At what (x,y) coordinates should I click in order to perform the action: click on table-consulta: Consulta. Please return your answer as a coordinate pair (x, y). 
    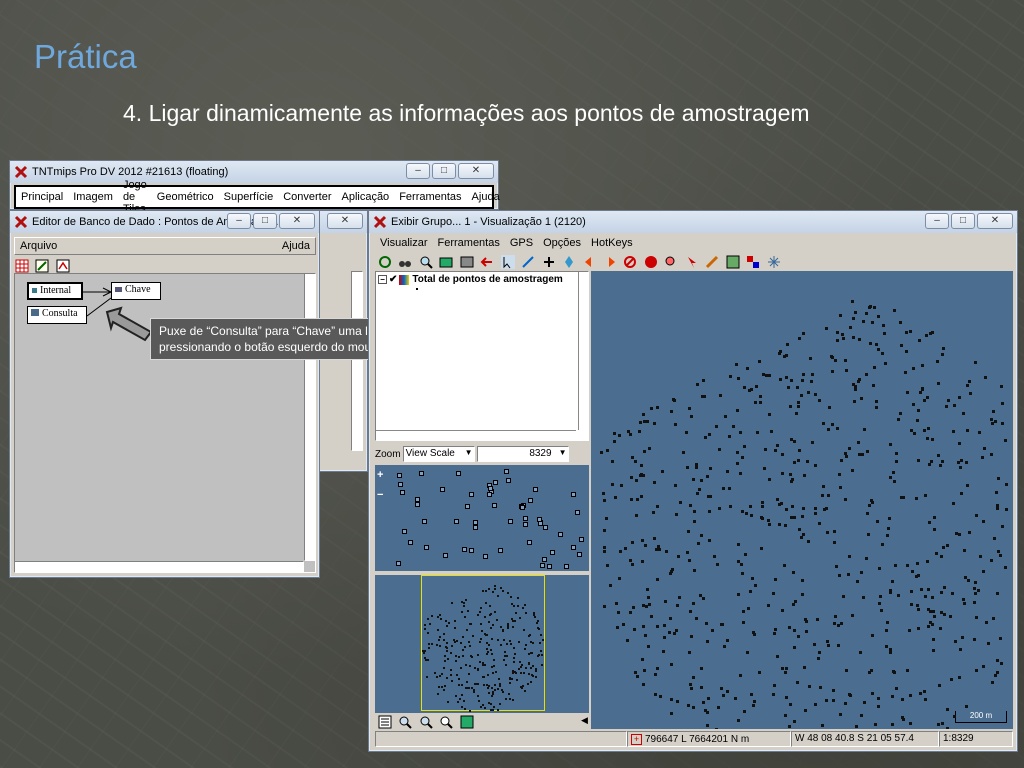
    Looking at the image, I should click on (57, 315).